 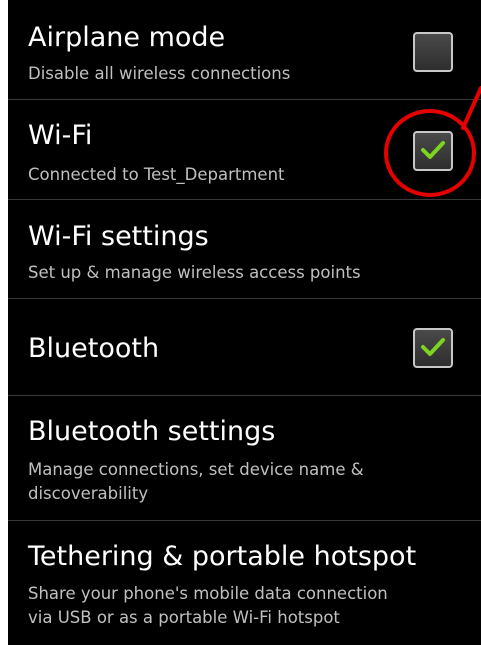 I want to click on wifi-settings-summary: Set up & manage wireless access points, so click(x=194, y=272).